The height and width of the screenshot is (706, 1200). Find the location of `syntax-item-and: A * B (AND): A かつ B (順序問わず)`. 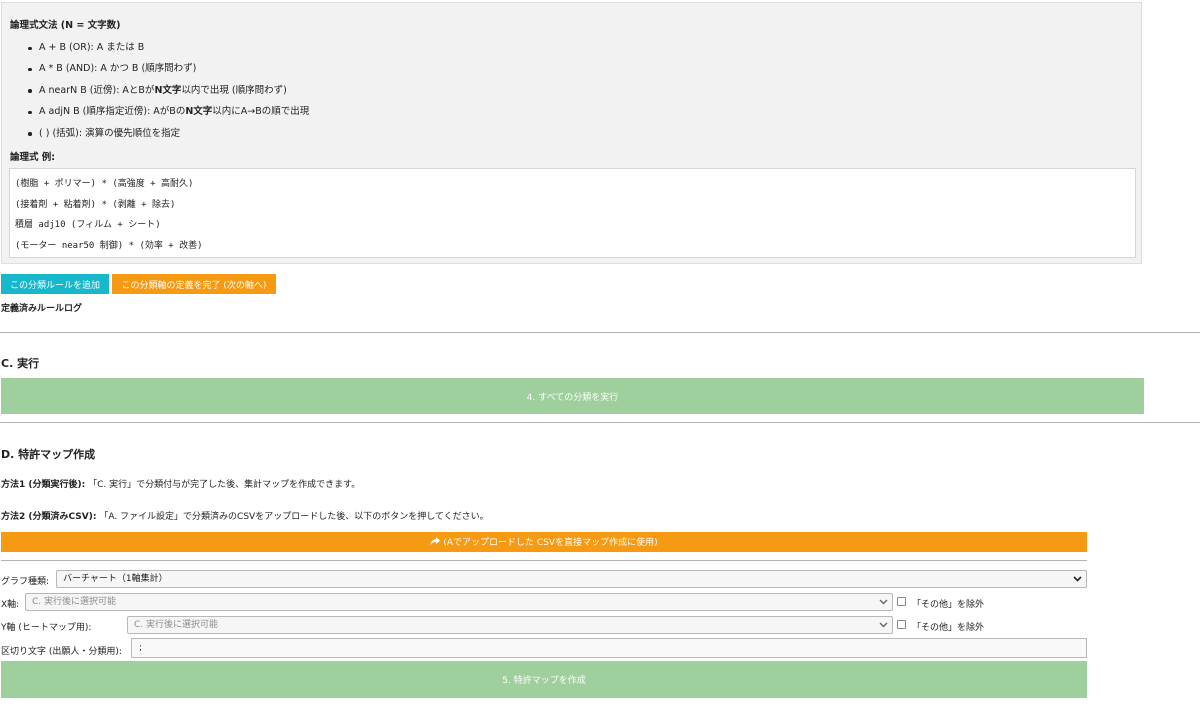

syntax-item-and: A * B (AND): A かつ B (順序問わず) is located at coordinates (168, 71).